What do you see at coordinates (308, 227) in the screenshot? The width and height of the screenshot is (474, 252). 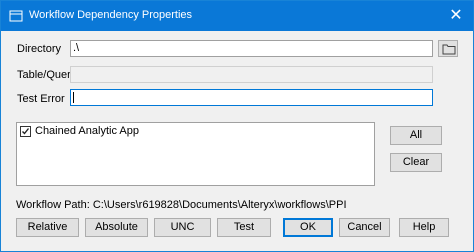 I see `ok-button: OK` at bounding box center [308, 227].